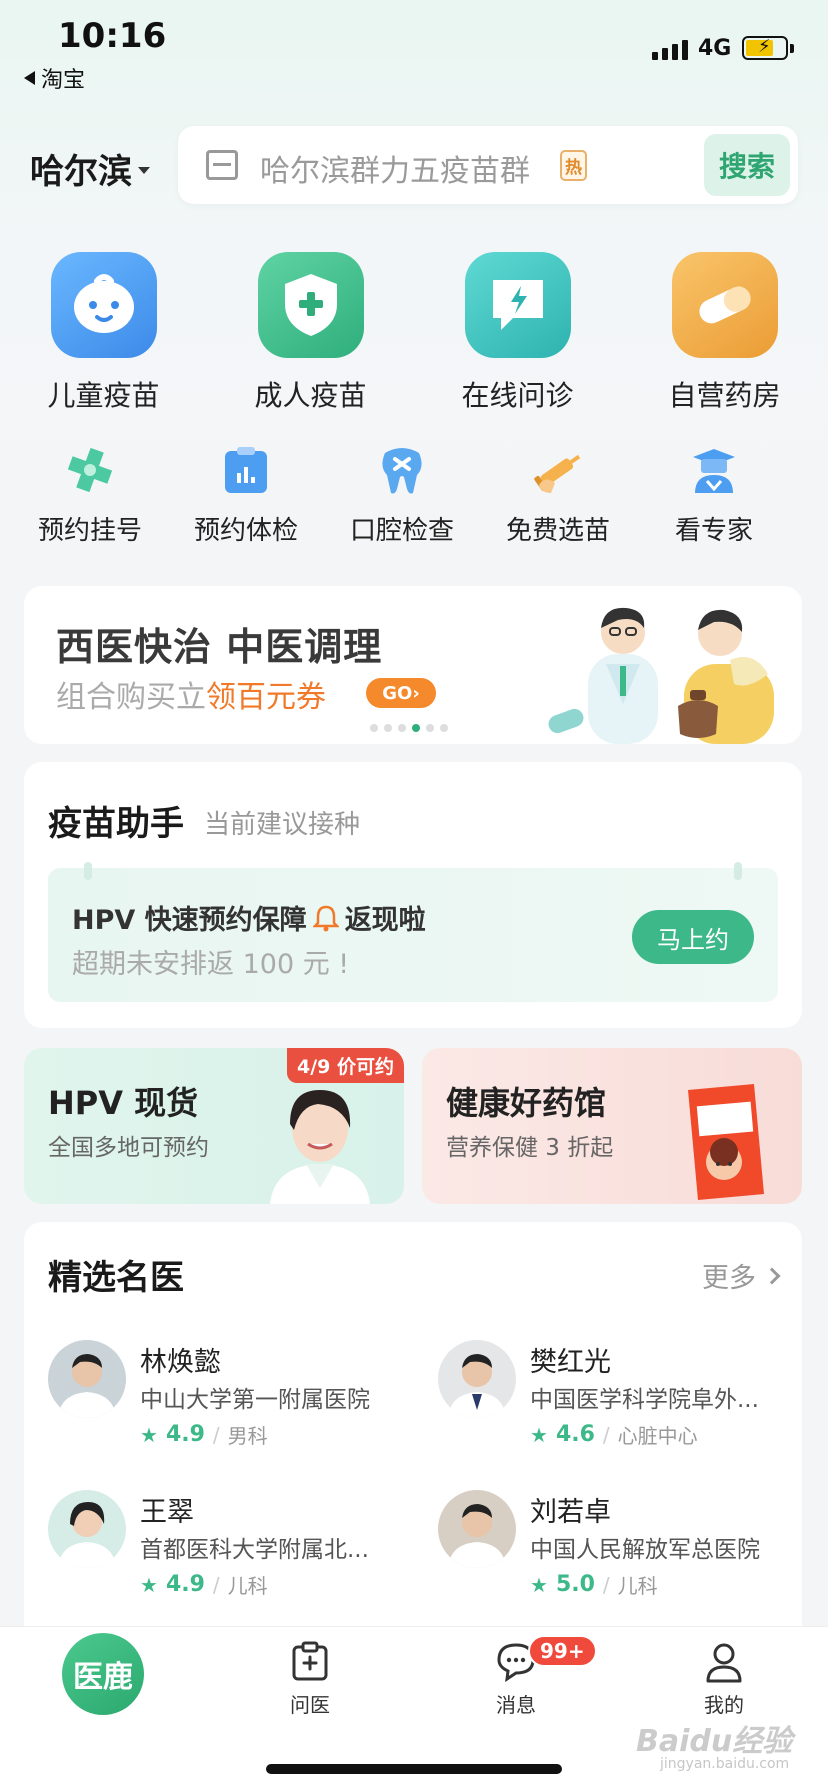 The height and width of the screenshot is (1792, 828). What do you see at coordinates (530, 1148) in the screenshot?
I see `pharmacy-card-subtitle: 营养保健 3 折起` at bounding box center [530, 1148].